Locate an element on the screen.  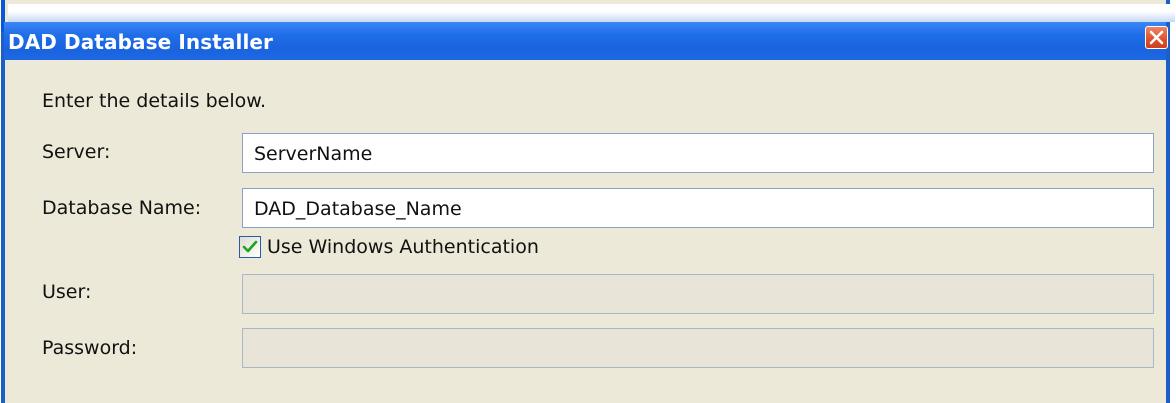
server-input-value: ServerName is located at coordinates (313, 154).